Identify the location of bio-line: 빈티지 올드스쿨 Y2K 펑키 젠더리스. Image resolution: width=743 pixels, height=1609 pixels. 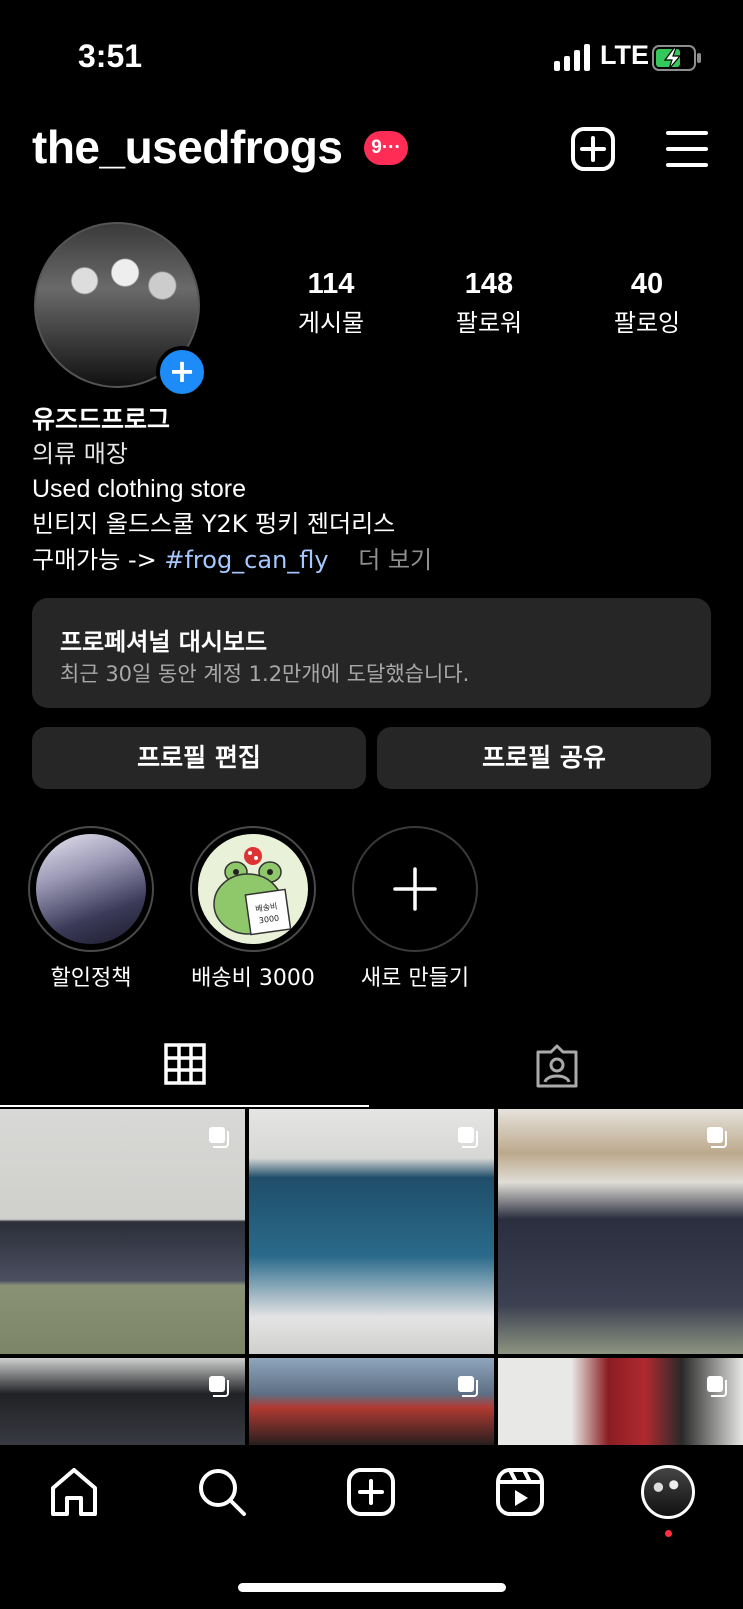
(214, 524).